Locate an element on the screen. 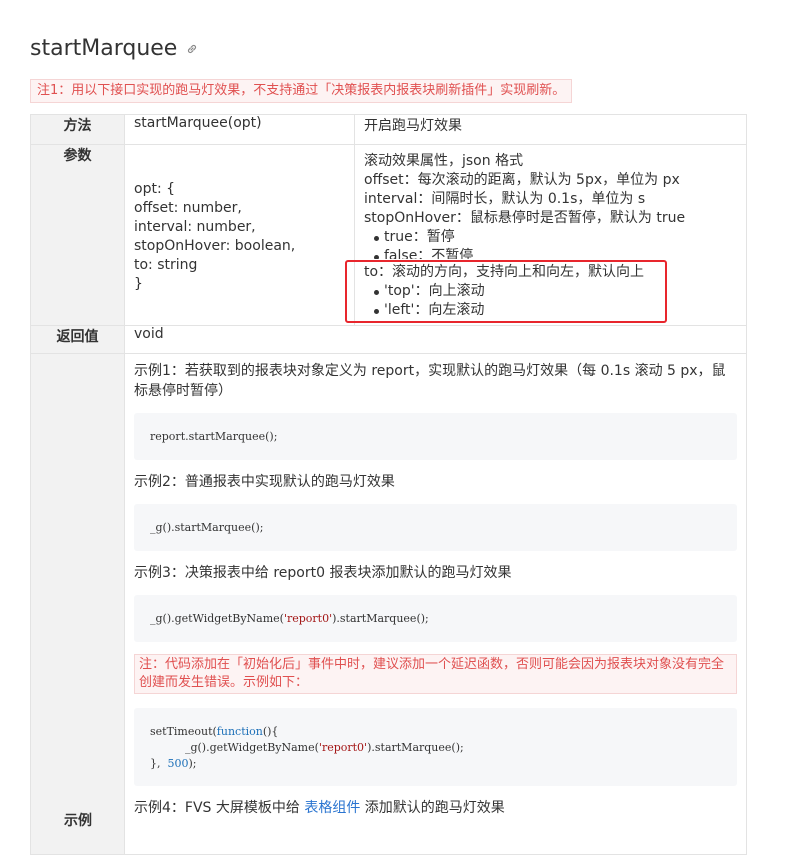 This screenshot has height=855, width=808. hover-option-false: false：不暂停 is located at coordinates (550, 253).